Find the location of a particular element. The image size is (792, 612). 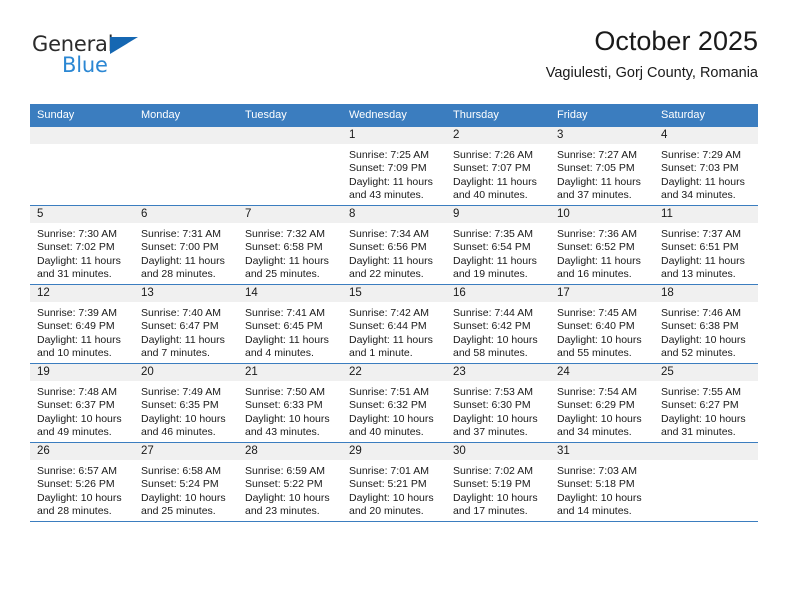

day-number: 17 is located at coordinates (602, 293).